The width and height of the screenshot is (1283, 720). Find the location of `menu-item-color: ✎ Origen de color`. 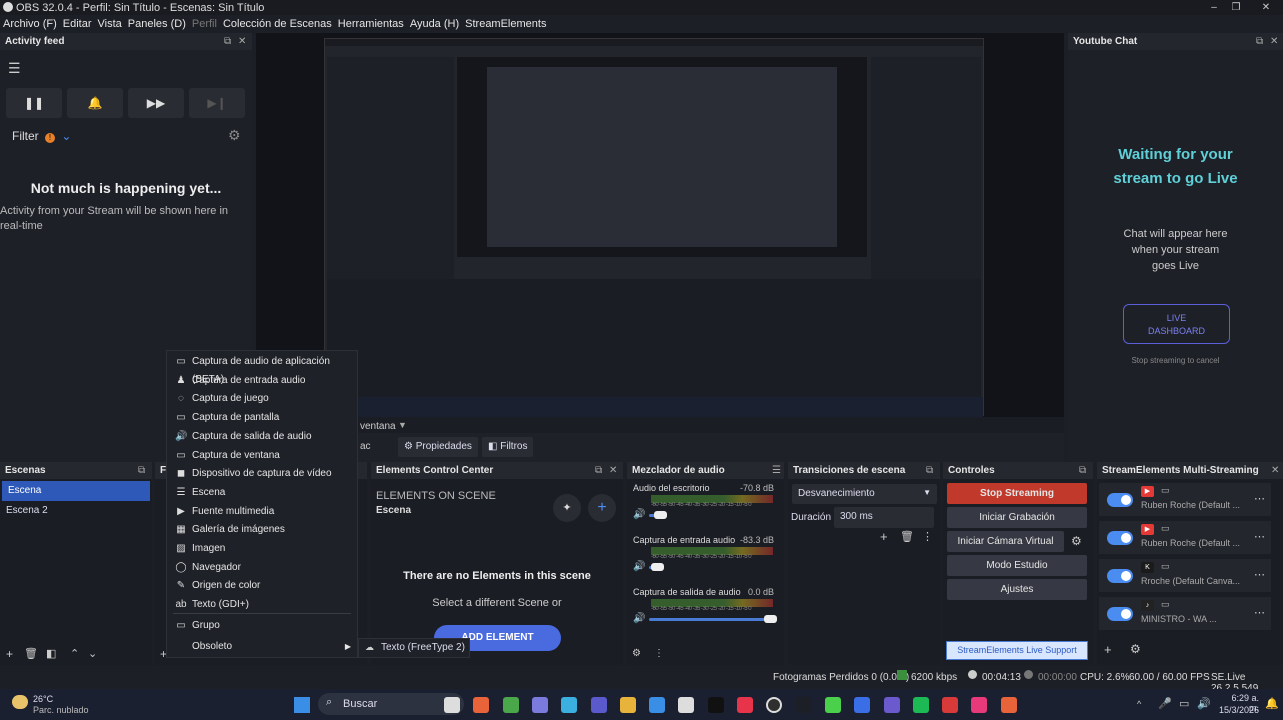

menu-item-color: ✎ Origen de color is located at coordinates (262, 586).